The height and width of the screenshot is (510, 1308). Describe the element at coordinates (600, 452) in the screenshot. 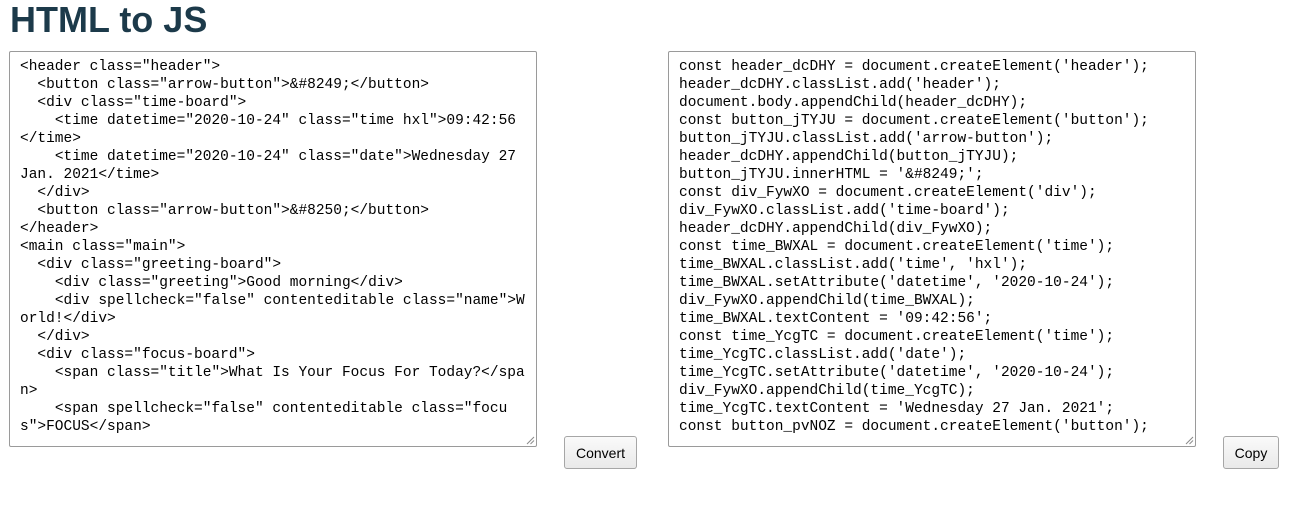

I see `convert-button: Convert` at that location.